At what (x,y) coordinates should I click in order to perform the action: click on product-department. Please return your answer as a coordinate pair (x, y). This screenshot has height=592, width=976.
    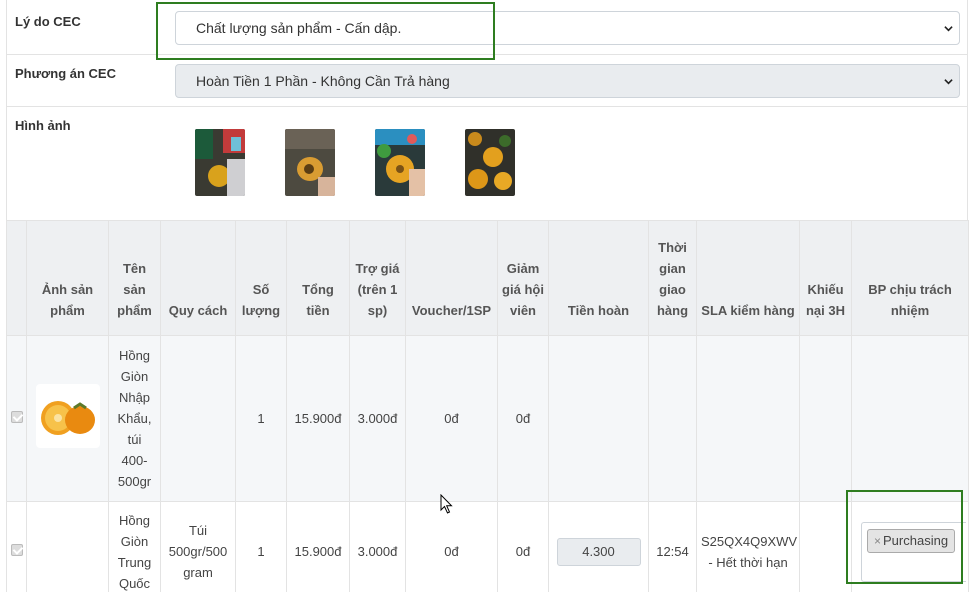
    Looking at the image, I should click on (910, 418).